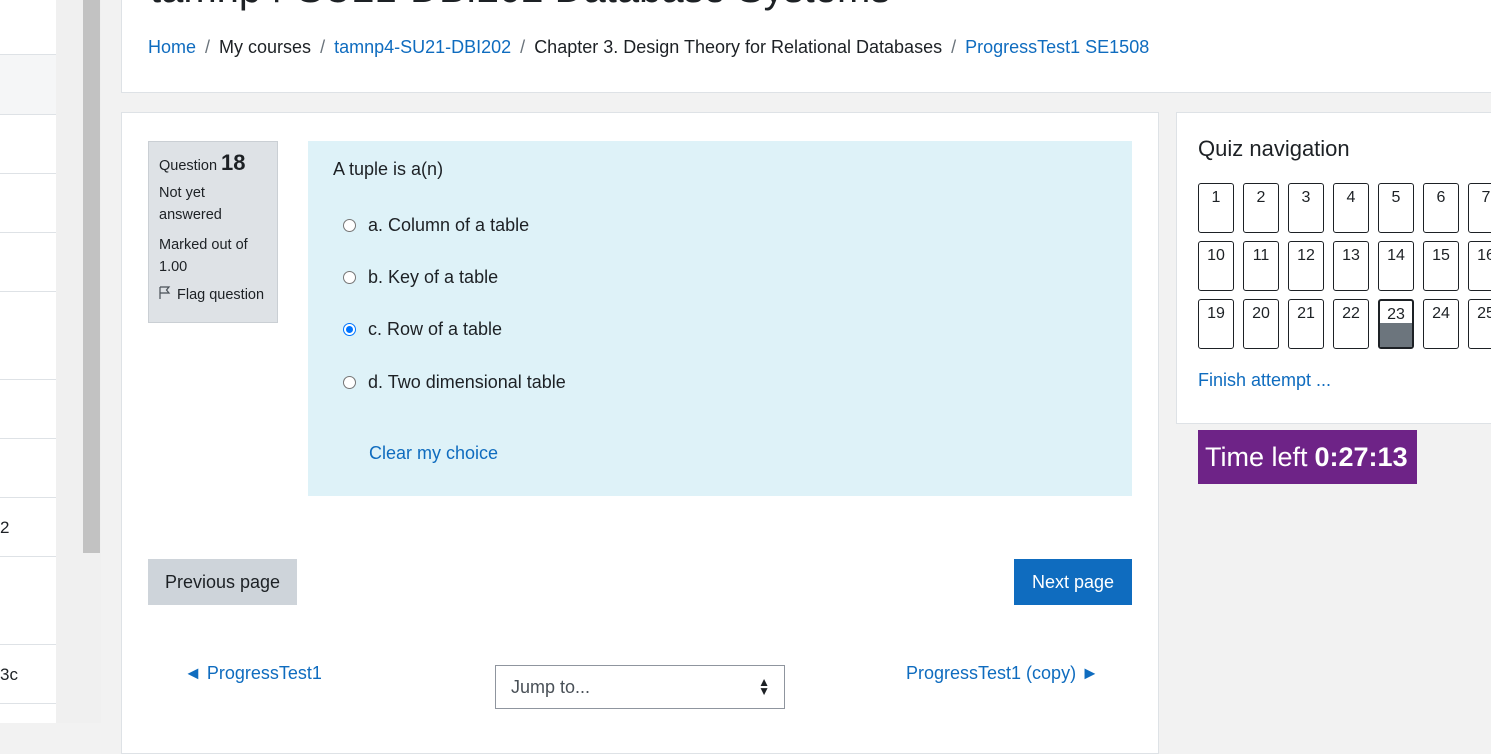  What do you see at coordinates (520, 6) in the screenshot?
I see `course-title: tamnp4-SU21-DBI202 Database Systems` at bounding box center [520, 6].